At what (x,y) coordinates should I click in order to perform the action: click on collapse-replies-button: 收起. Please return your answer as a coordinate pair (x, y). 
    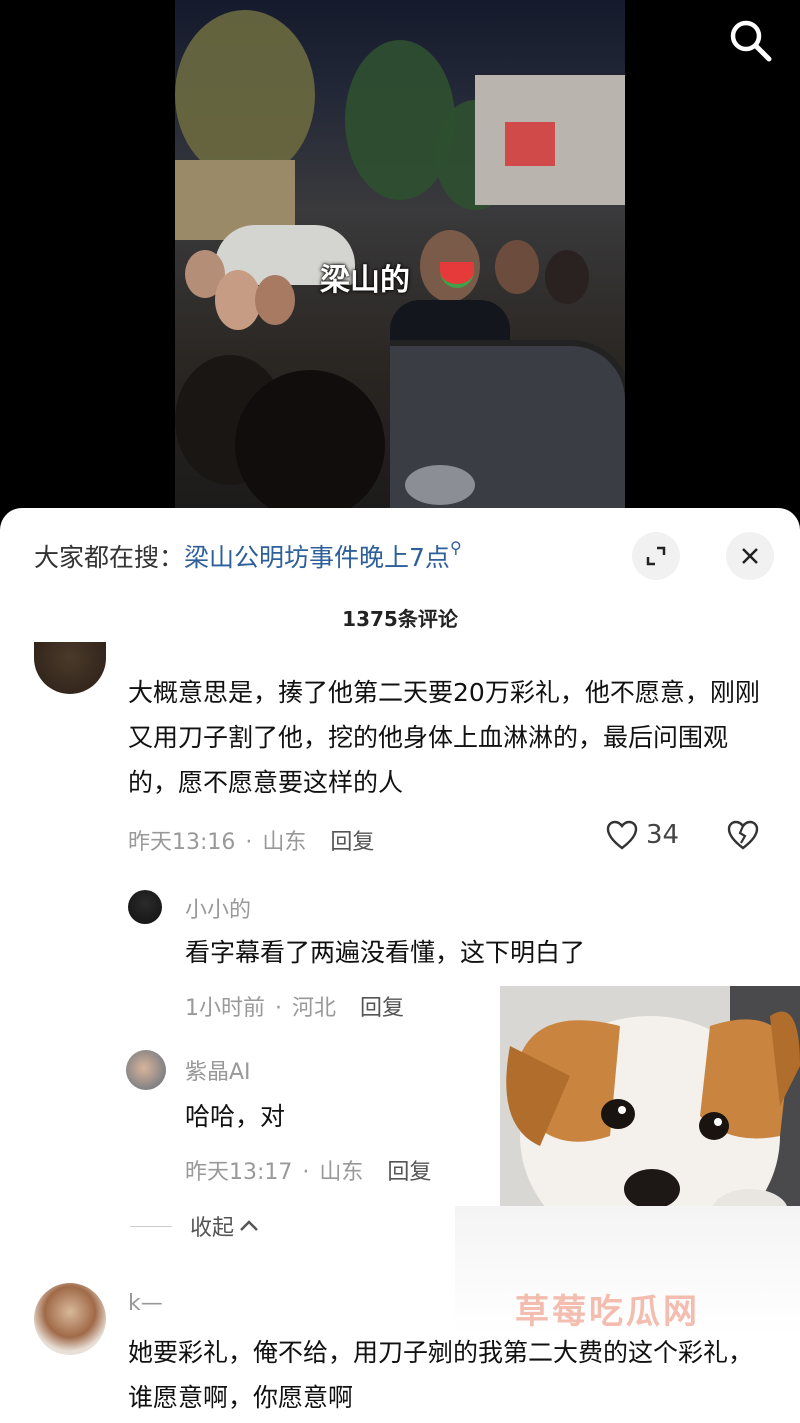
    Looking at the image, I should click on (195, 1226).